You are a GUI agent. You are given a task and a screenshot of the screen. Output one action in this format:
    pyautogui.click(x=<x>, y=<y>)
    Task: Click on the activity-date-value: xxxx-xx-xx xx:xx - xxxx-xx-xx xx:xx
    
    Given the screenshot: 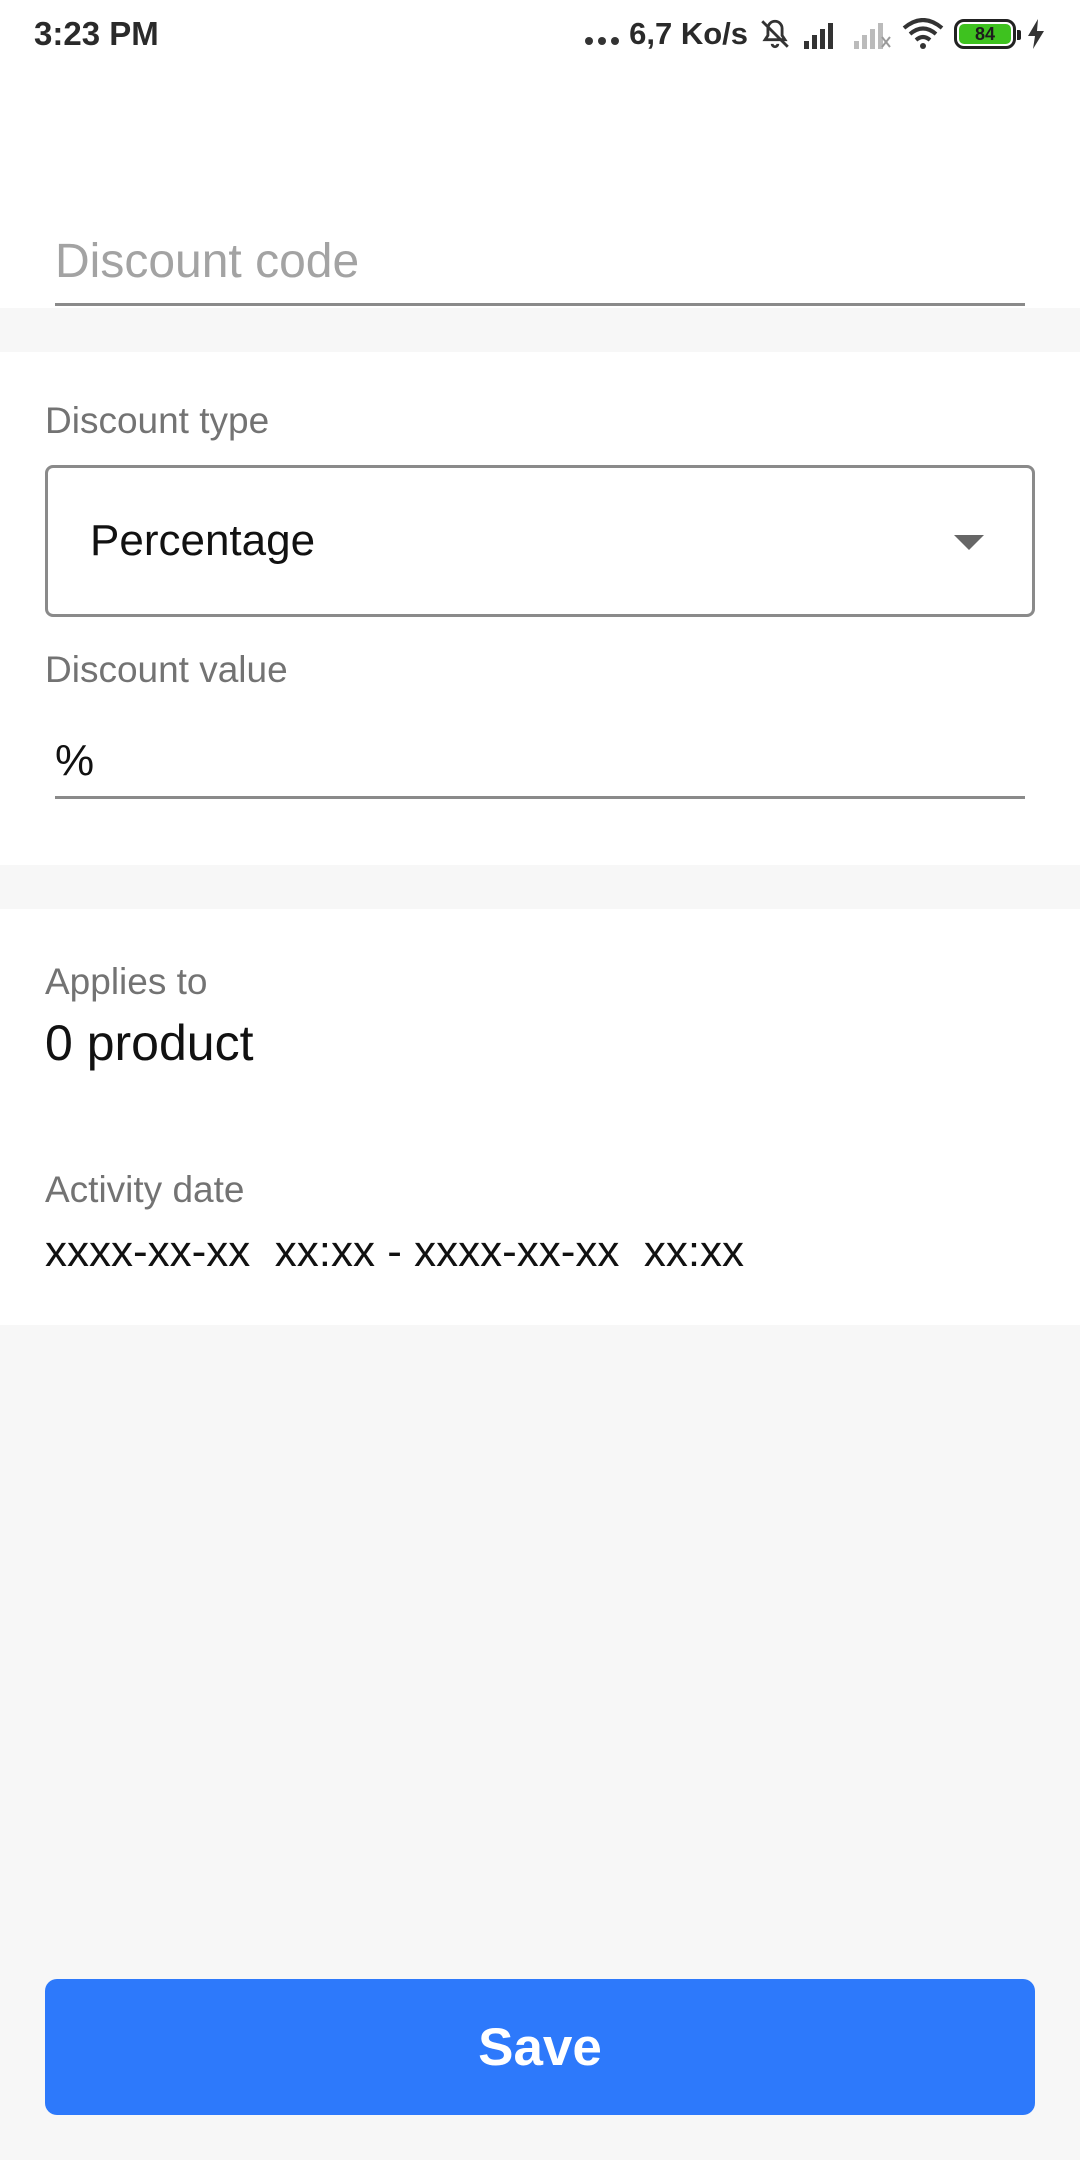 What is the action you would take?
    pyautogui.click(x=394, y=1252)
    